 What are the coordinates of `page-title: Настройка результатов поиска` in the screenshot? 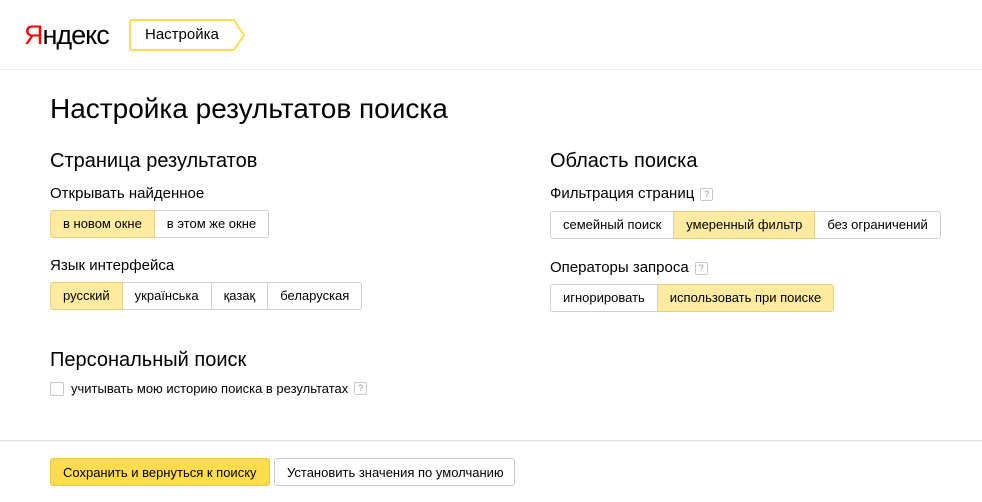 It's located at (249, 108).